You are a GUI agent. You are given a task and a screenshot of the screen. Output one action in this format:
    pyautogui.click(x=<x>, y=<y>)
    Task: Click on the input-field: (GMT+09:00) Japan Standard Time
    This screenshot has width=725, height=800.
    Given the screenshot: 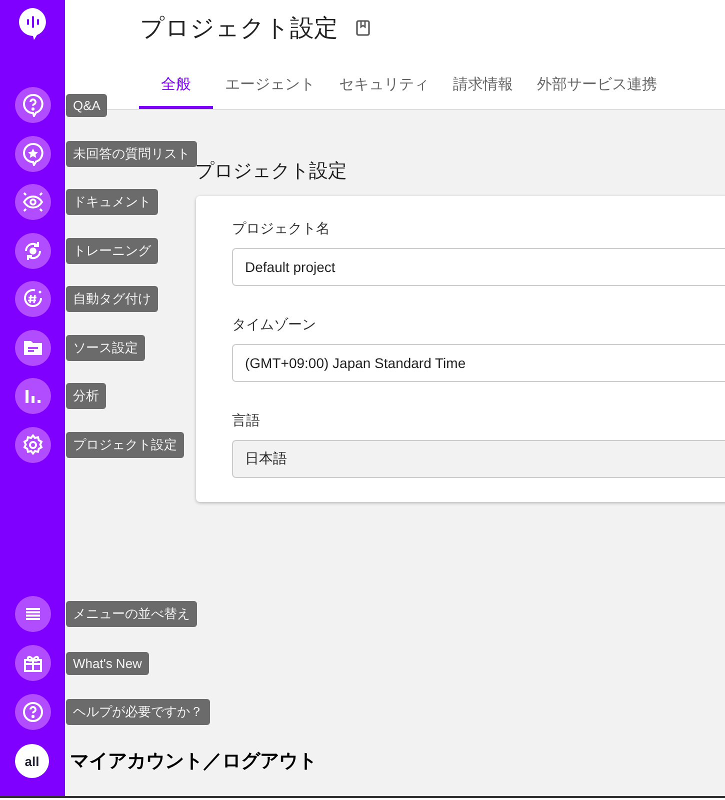 What is the action you would take?
    pyautogui.click(x=478, y=363)
    